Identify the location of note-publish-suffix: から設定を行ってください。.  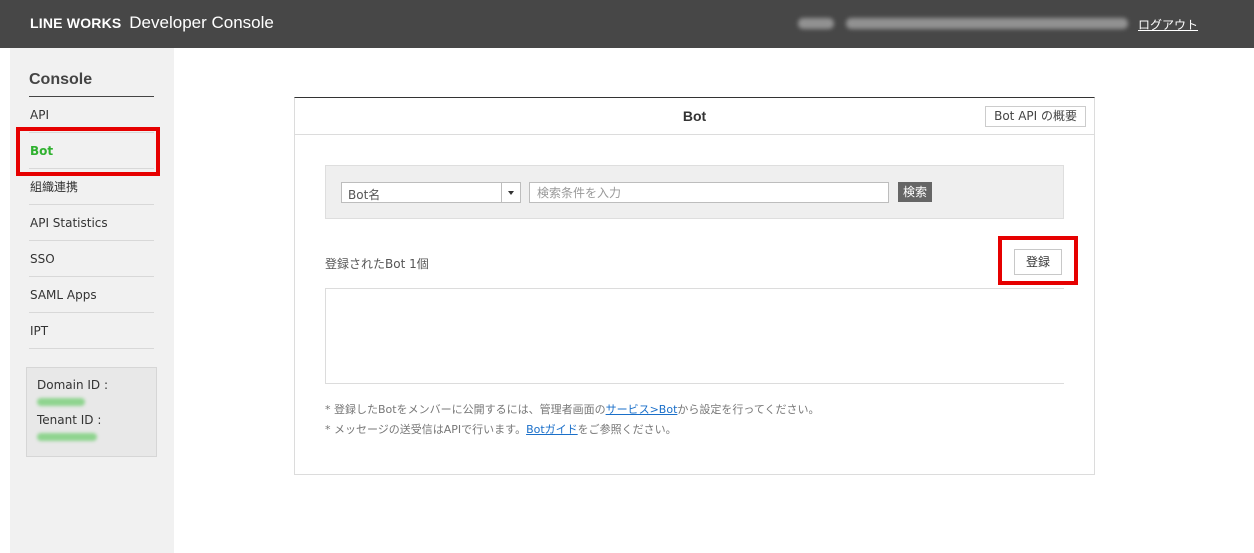
(748, 409).